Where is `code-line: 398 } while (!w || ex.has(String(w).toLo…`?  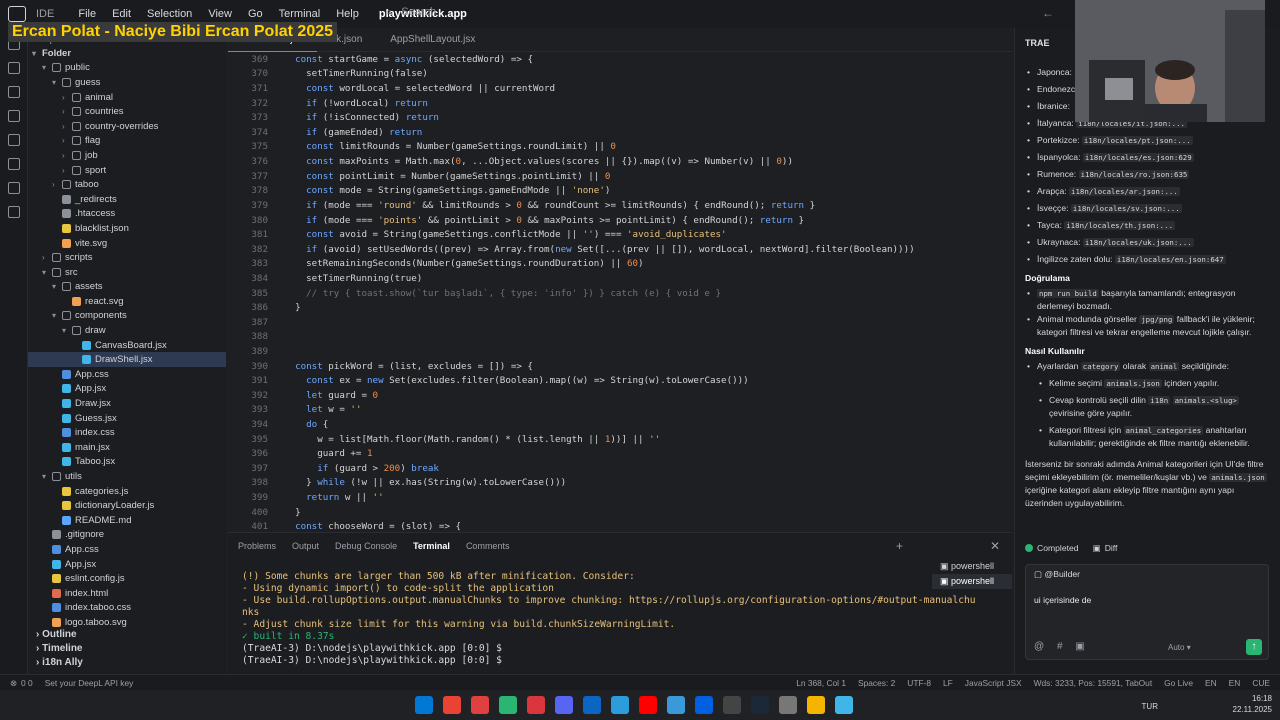
code-line: 398 } while (!w || ex.has(String(w).toLo… is located at coordinates (620, 483).